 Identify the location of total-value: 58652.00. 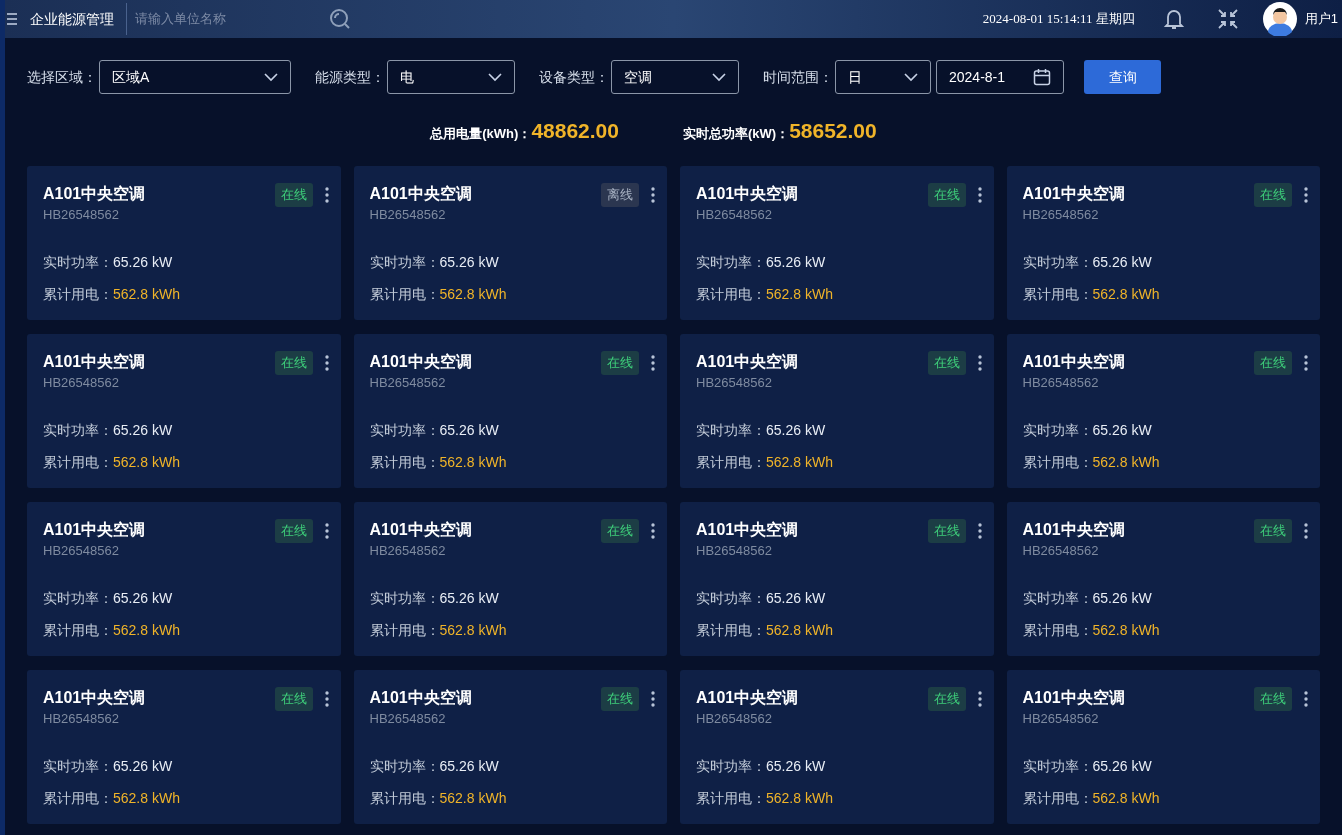
(833, 131).